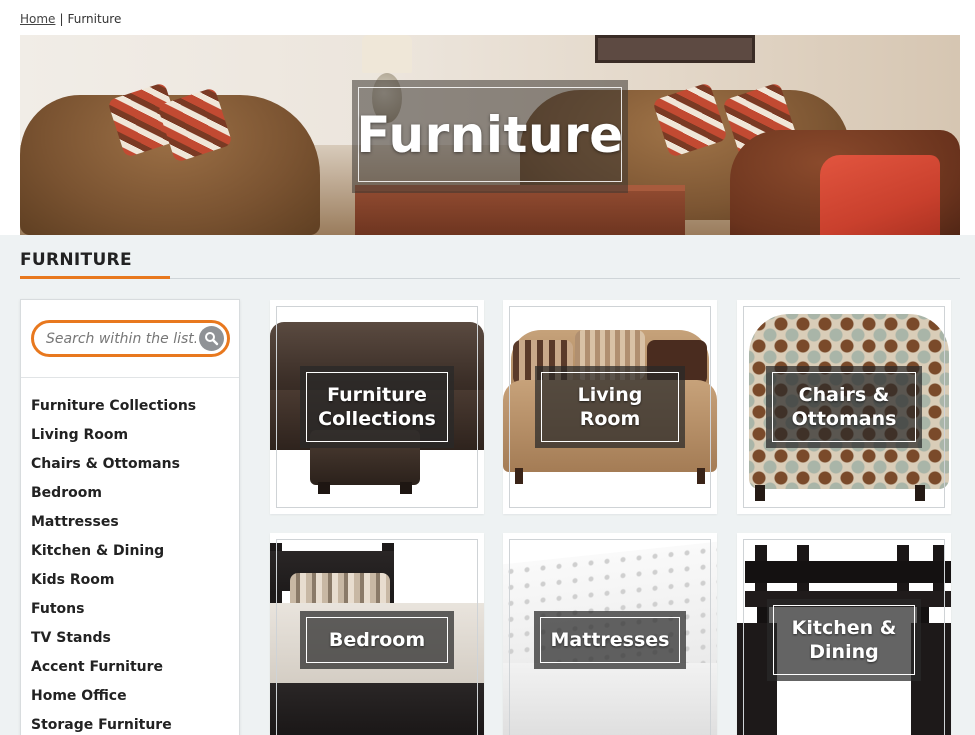  Describe the element at coordinates (490, 264) in the screenshot. I see `section-header: FURNITURE` at that location.